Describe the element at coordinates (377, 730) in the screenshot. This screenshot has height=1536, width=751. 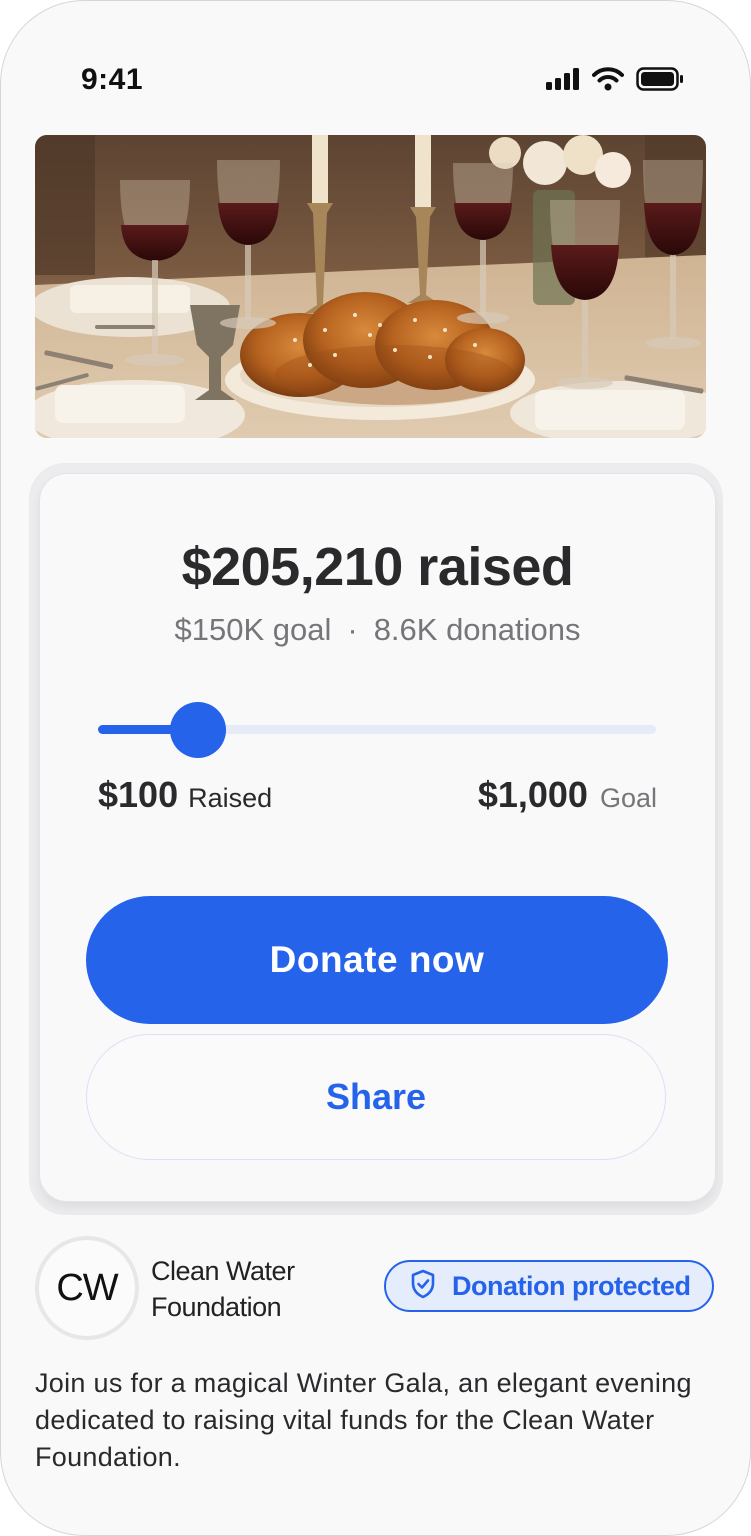
I see `amount-slider` at that location.